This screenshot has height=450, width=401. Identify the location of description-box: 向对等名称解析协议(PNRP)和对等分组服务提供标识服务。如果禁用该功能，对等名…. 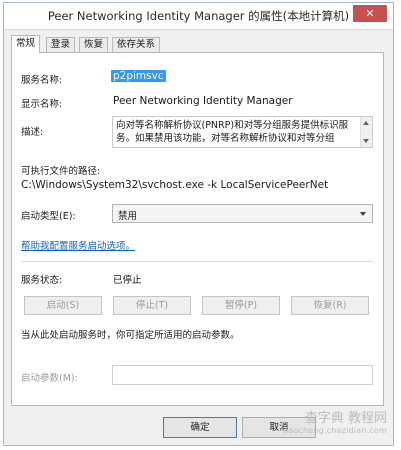
(242, 132).